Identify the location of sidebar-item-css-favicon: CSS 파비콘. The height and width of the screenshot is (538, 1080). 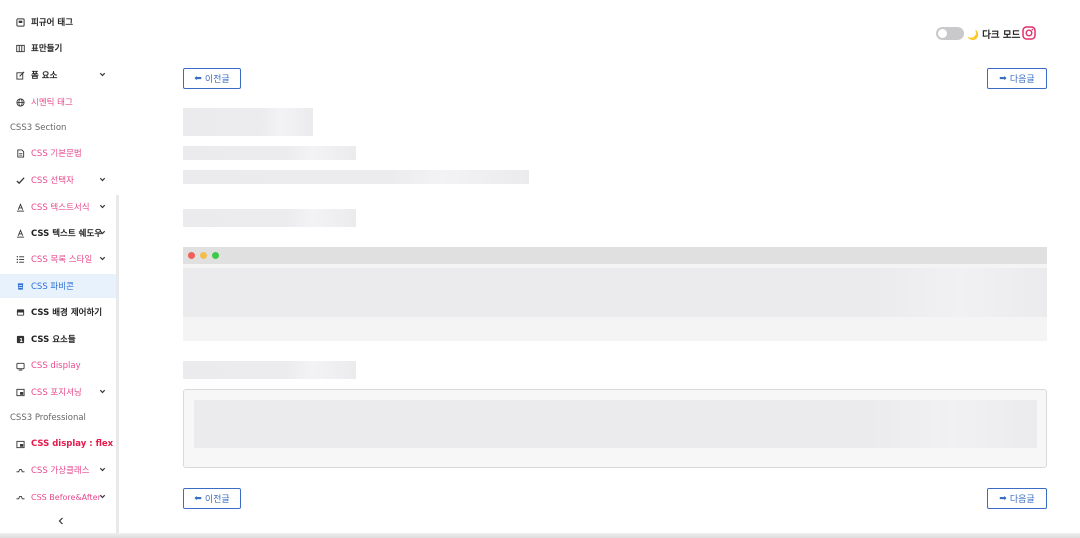
(58, 286).